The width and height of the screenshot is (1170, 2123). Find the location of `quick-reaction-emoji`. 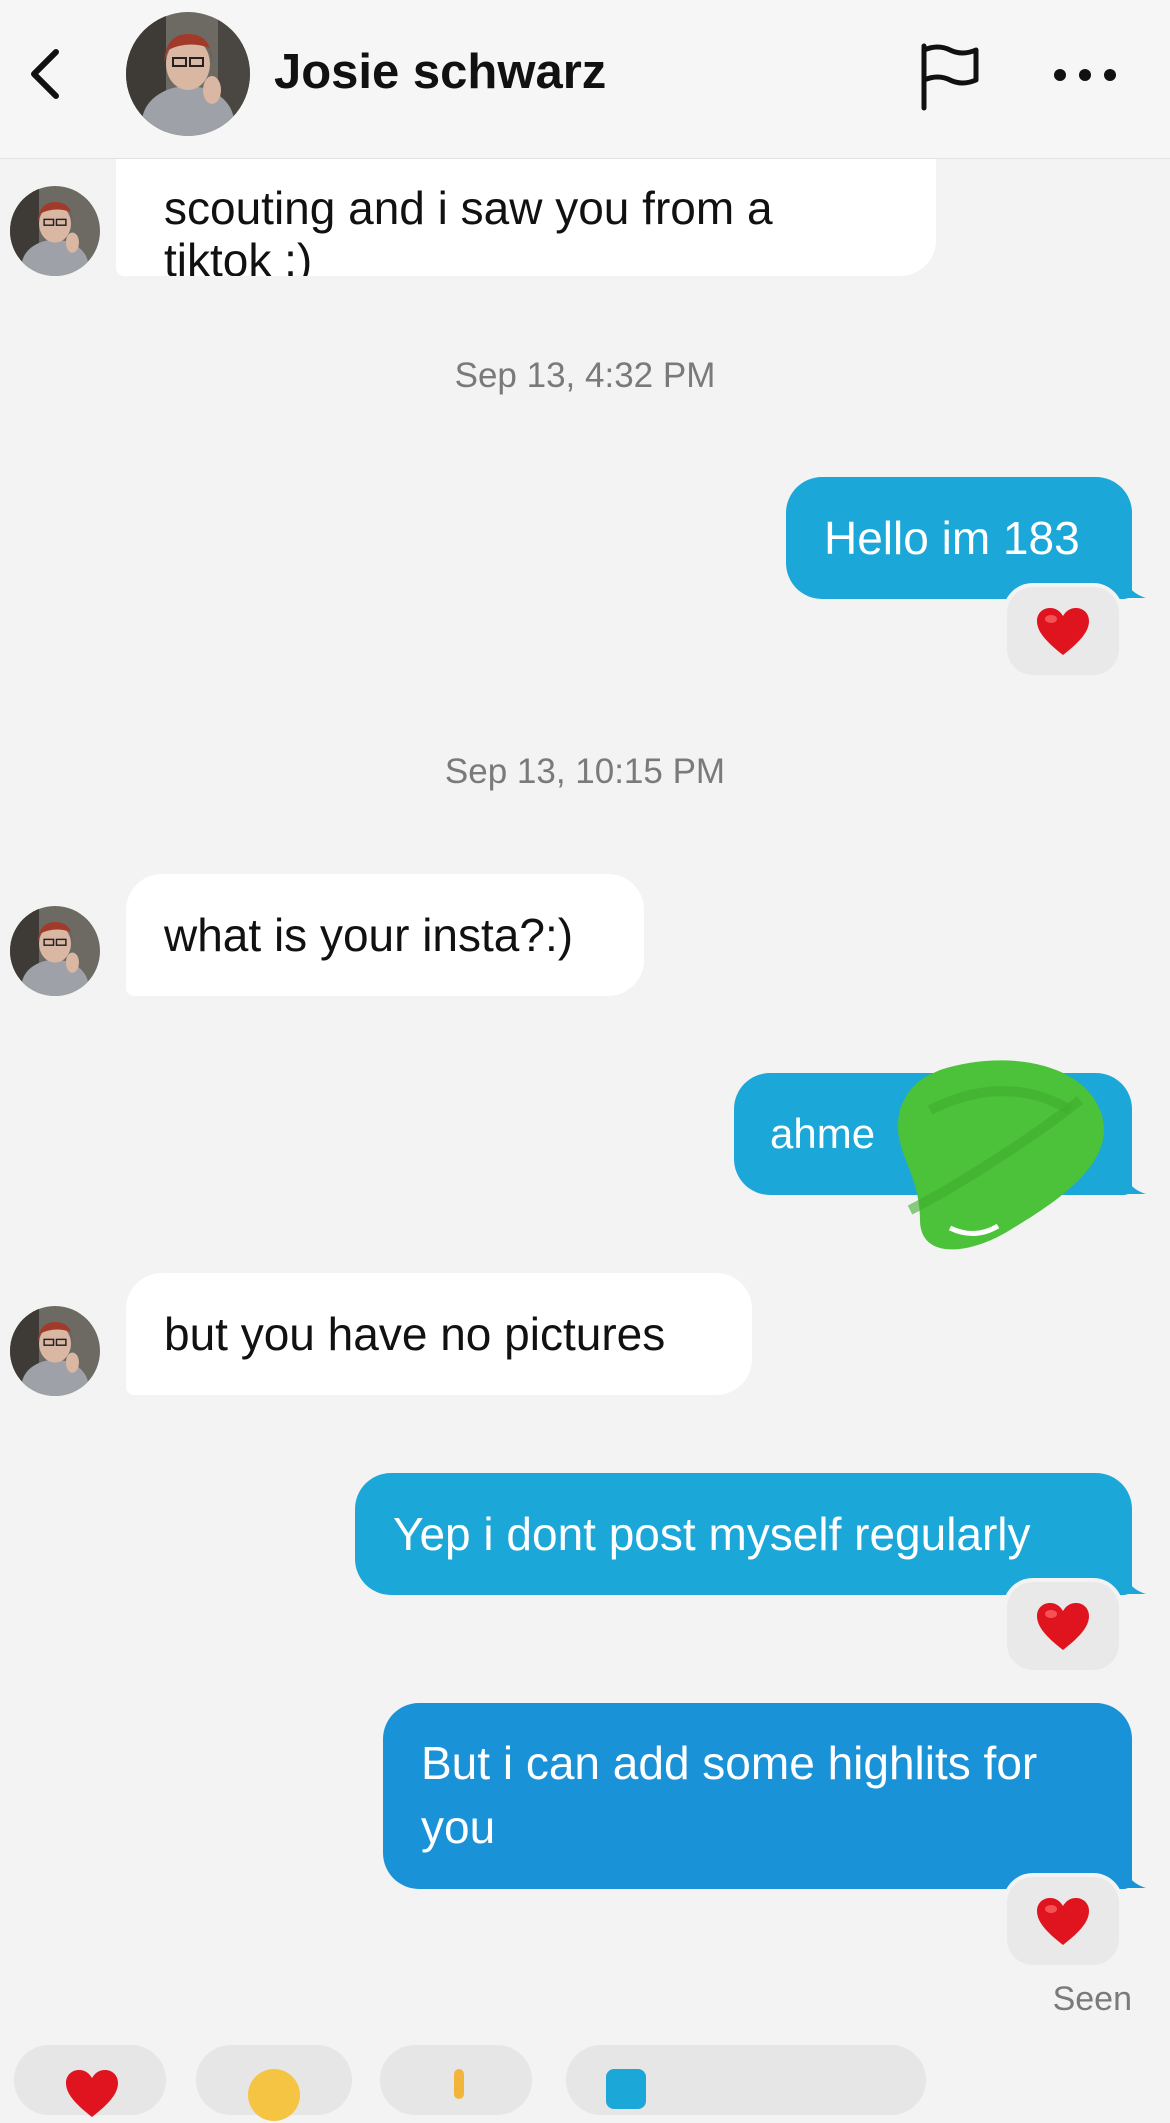

quick-reaction-emoji is located at coordinates (274, 2083).